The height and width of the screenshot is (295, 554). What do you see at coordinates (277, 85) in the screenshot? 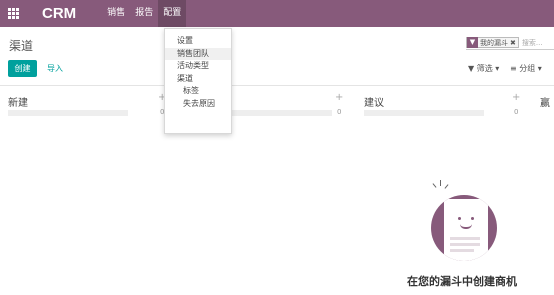
I see `control-panel-divider` at bounding box center [277, 85].